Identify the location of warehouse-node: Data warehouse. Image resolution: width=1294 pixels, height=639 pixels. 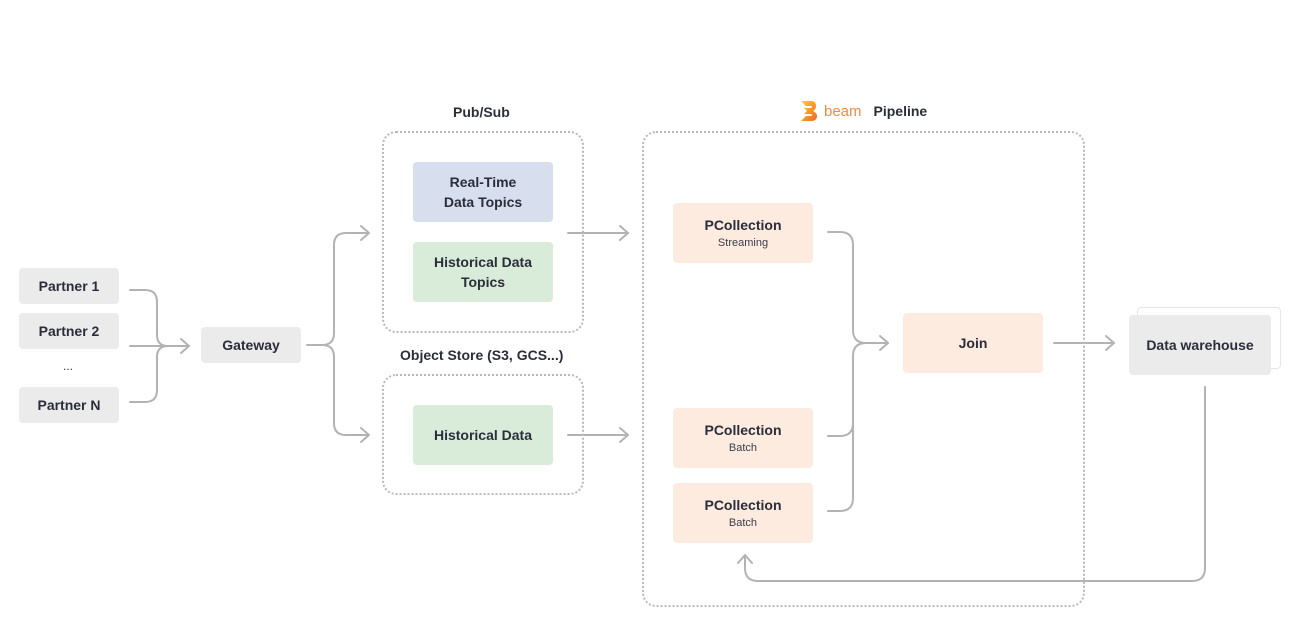
(1200, 345).